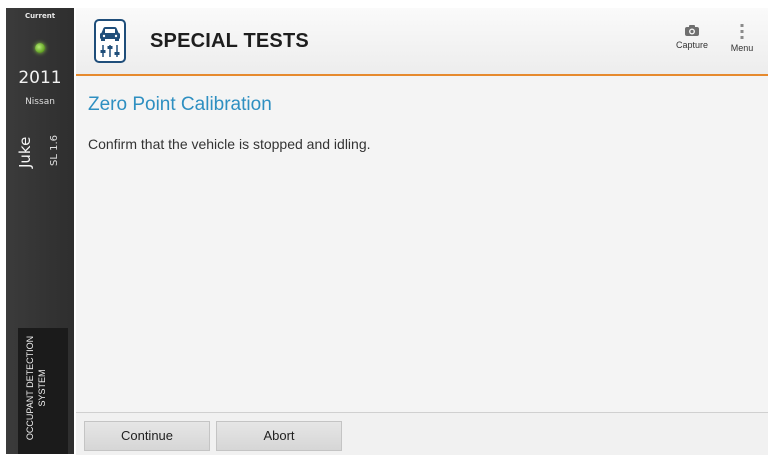 Image resolution: width=768 pixels, height=455 pixels. Describe the element at coordinates (692, 37) in the screenshot. I see `capture-button: Capture` at that location.